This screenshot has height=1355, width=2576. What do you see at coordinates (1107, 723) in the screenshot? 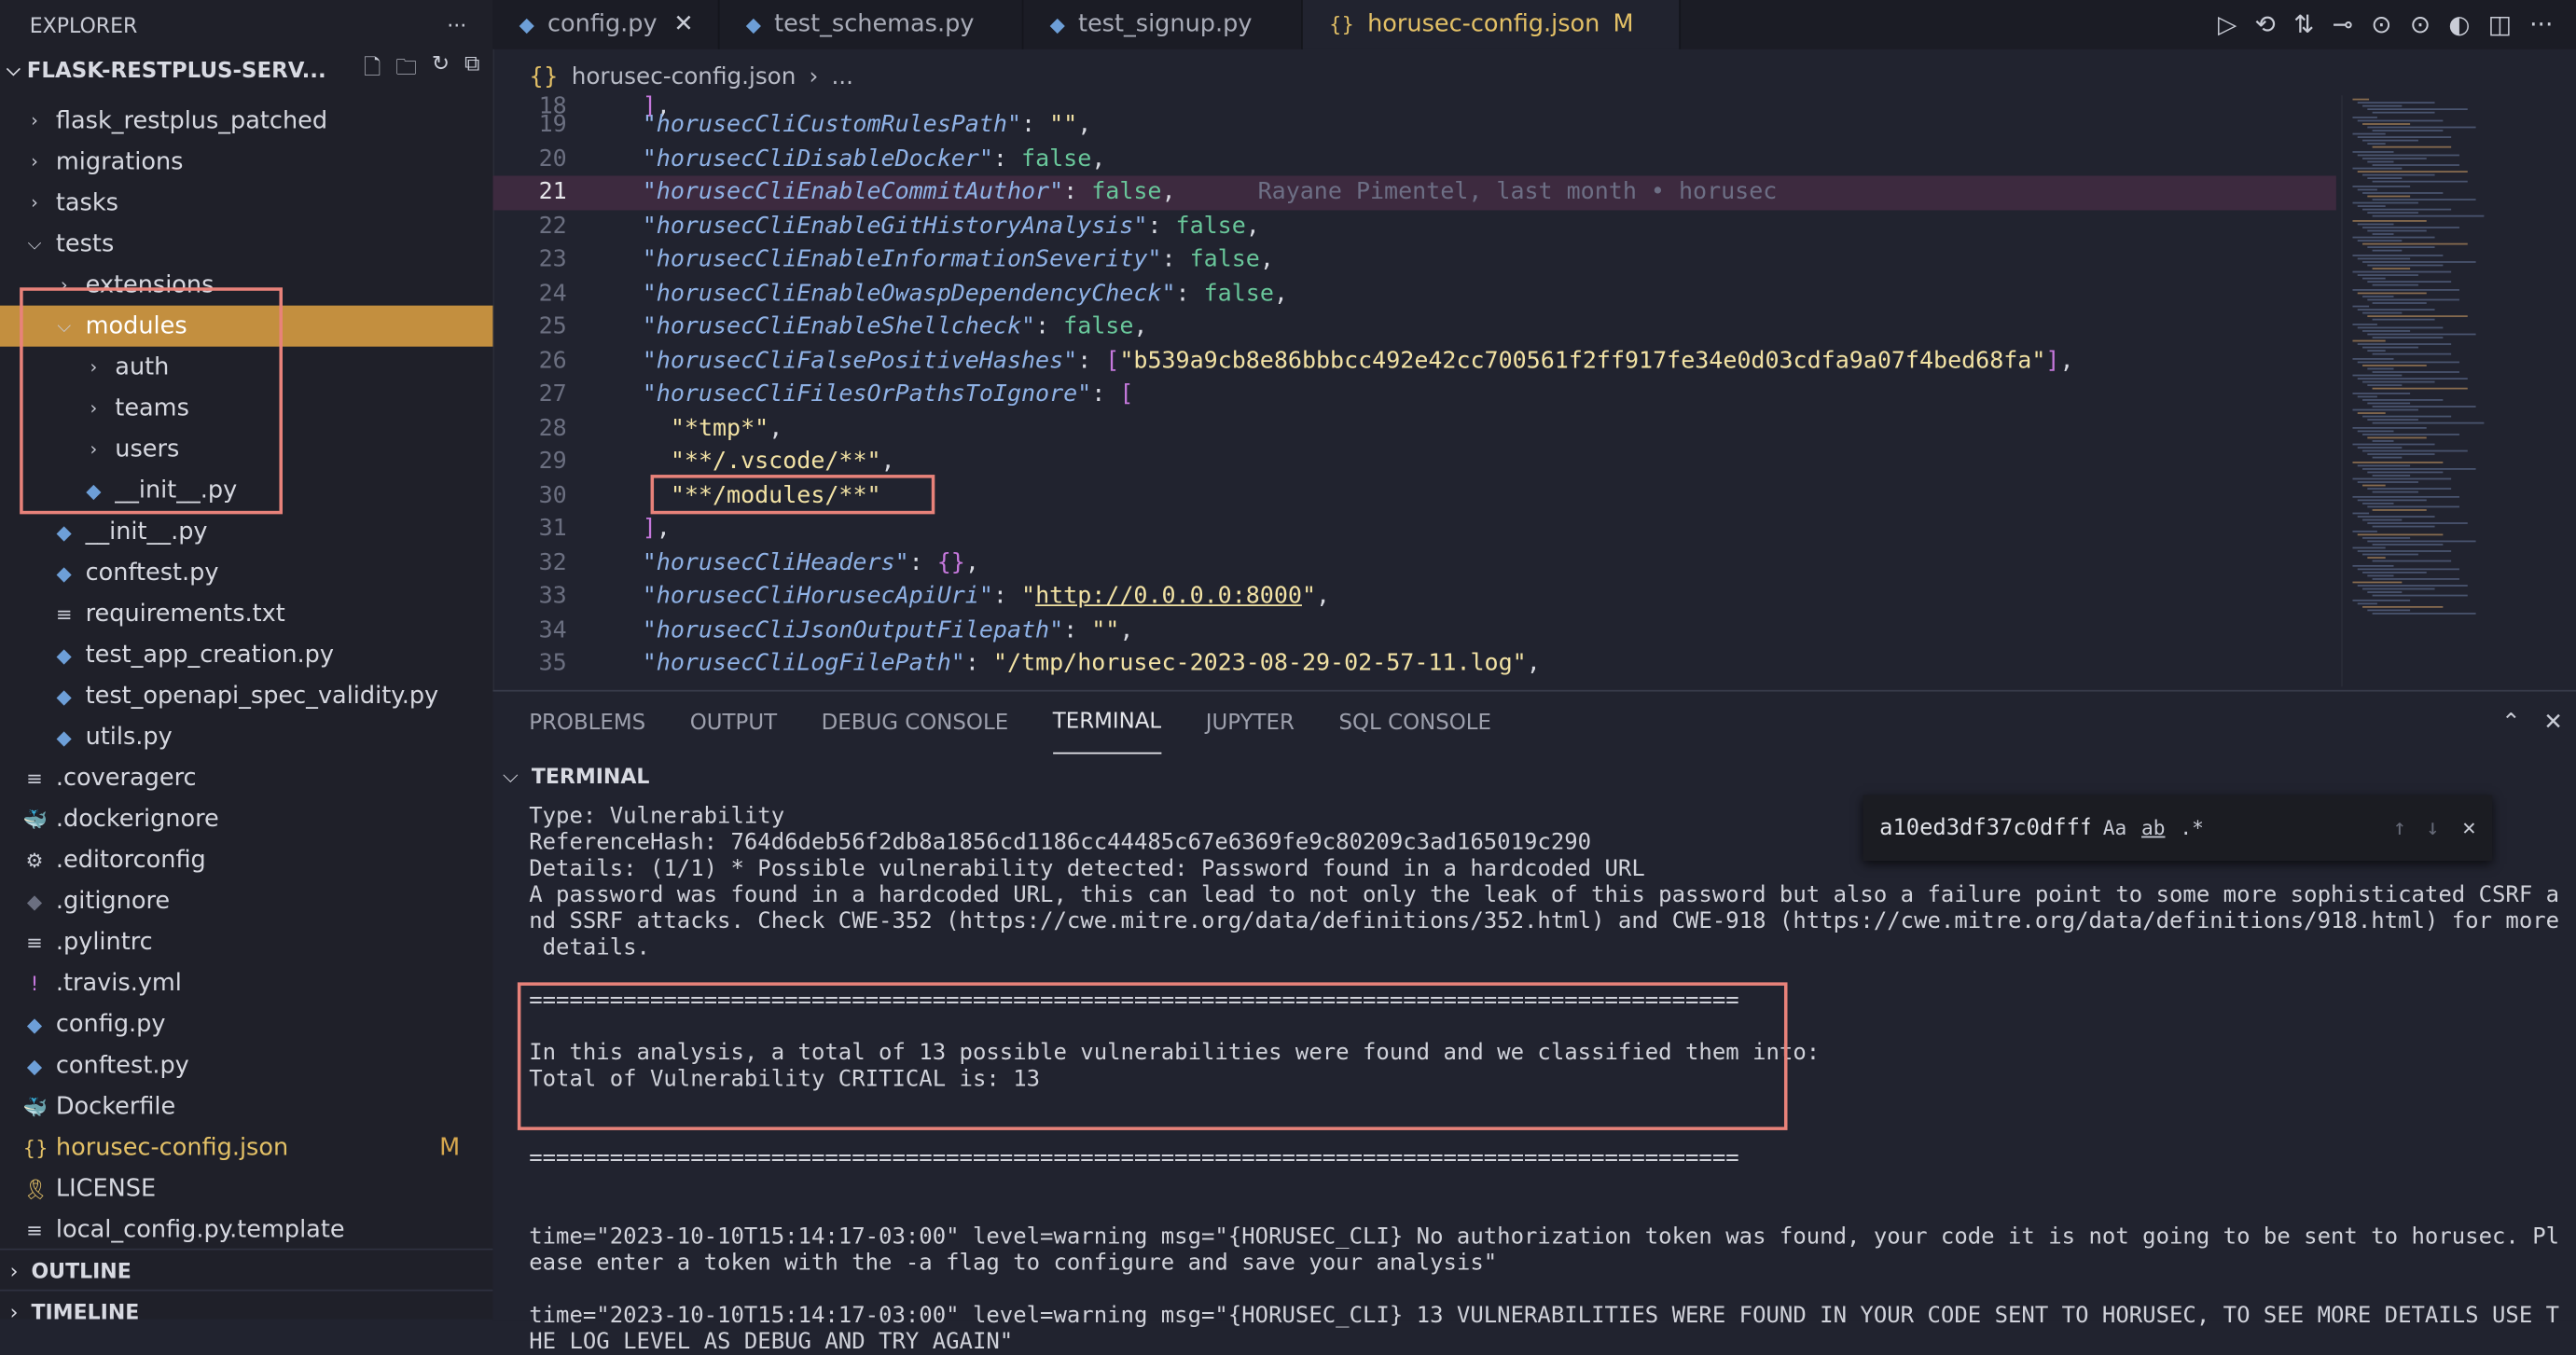
I see `panel-tab-terminal: TERMINAL` at bounding box center [1107, 723].